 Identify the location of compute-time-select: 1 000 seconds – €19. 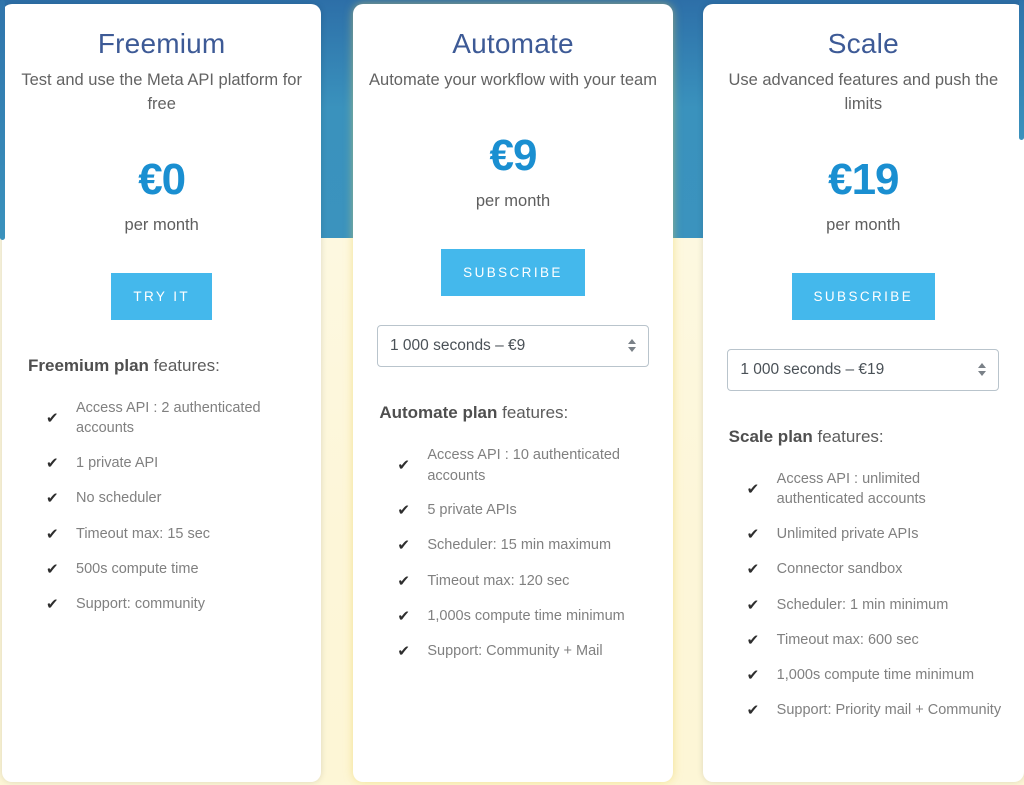
(863, 369).